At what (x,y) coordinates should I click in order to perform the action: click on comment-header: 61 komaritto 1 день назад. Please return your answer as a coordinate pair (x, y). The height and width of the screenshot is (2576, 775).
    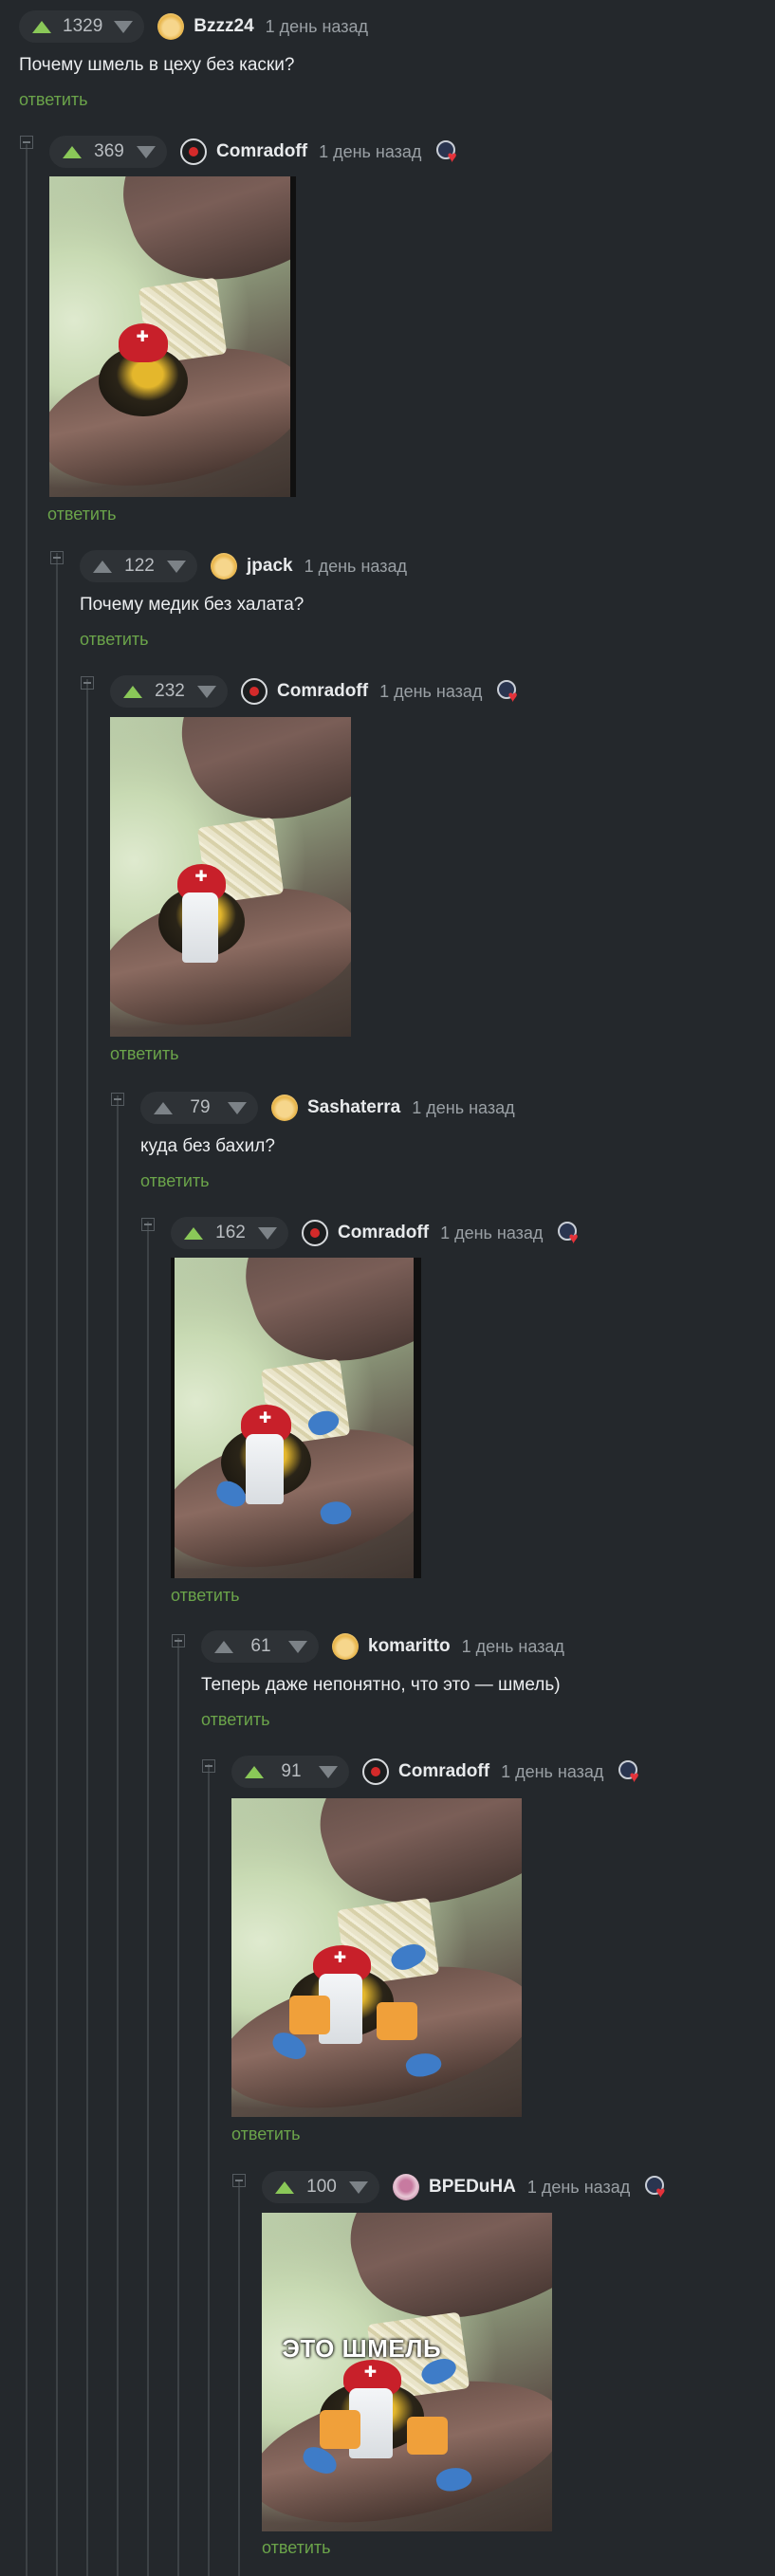
    Looking at the image, I should click on (382, 1646).